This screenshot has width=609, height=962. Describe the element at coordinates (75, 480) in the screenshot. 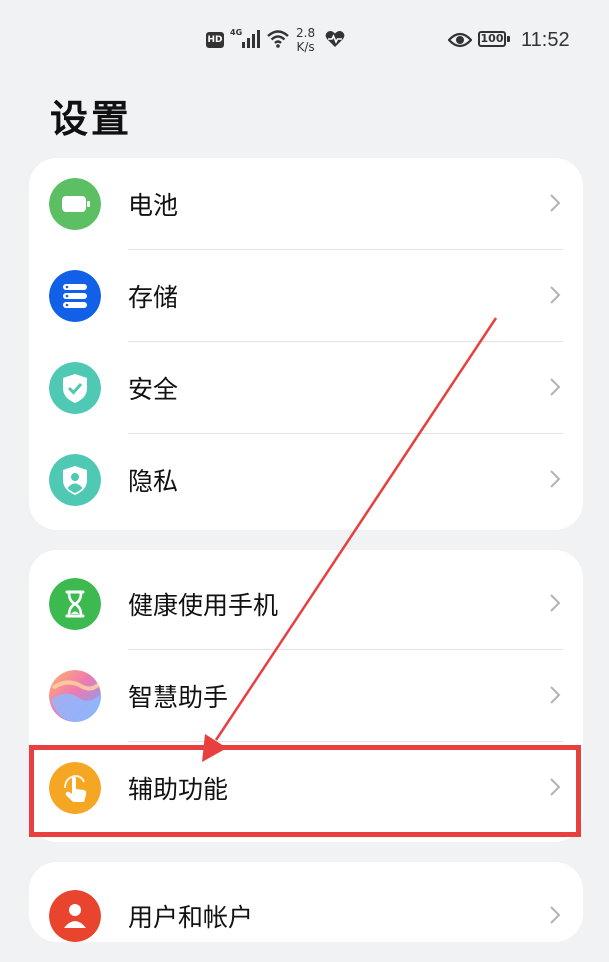

I see `privacy-shield-icon` at that location.